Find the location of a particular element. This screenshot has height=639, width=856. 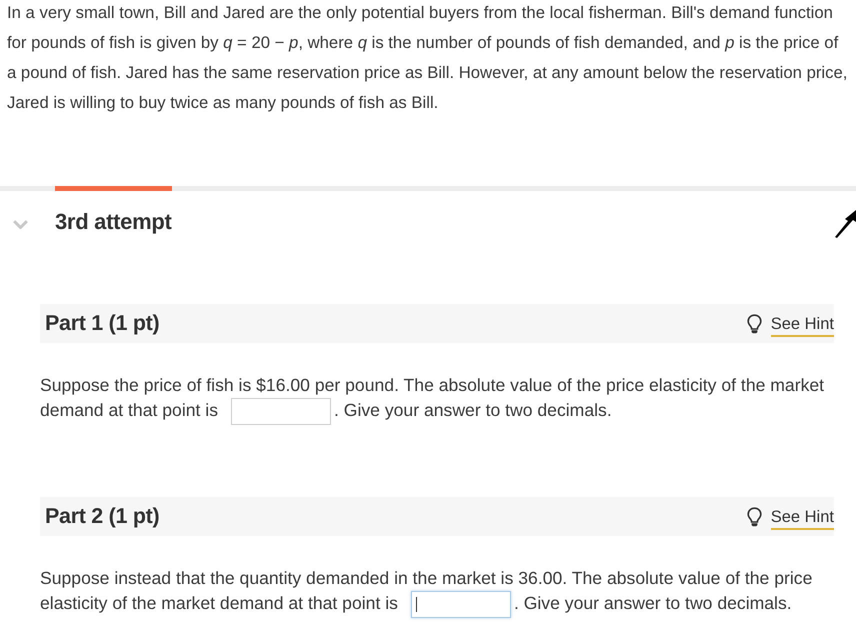

attempt-title: 3rd attempt is located at coordinates (113, 222).